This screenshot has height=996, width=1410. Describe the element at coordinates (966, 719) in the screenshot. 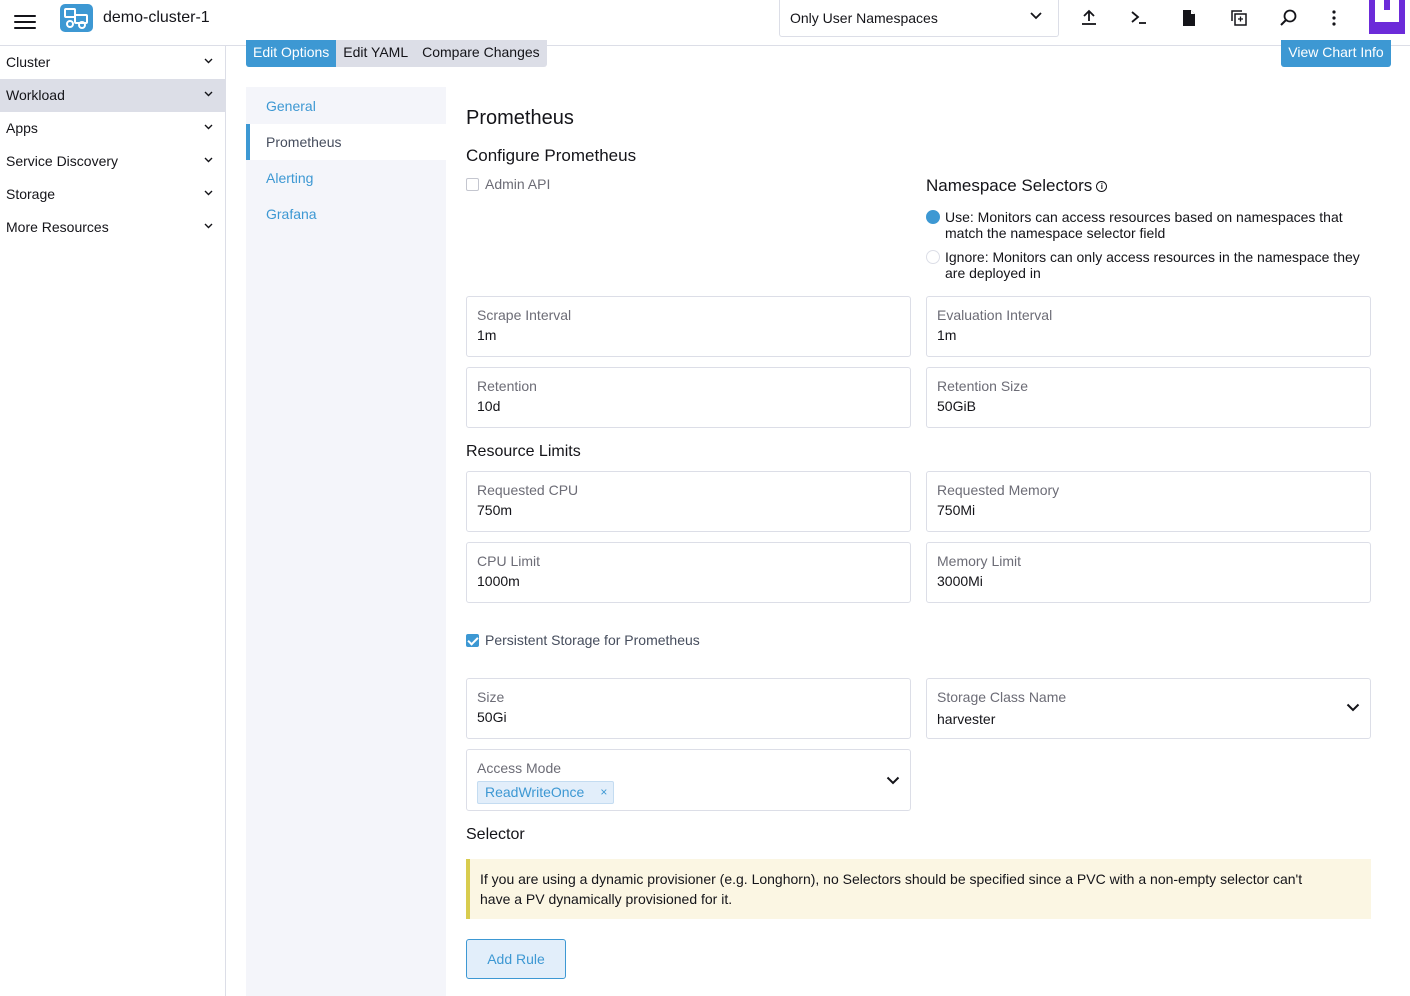

I see `field-value: harvester` at that location.